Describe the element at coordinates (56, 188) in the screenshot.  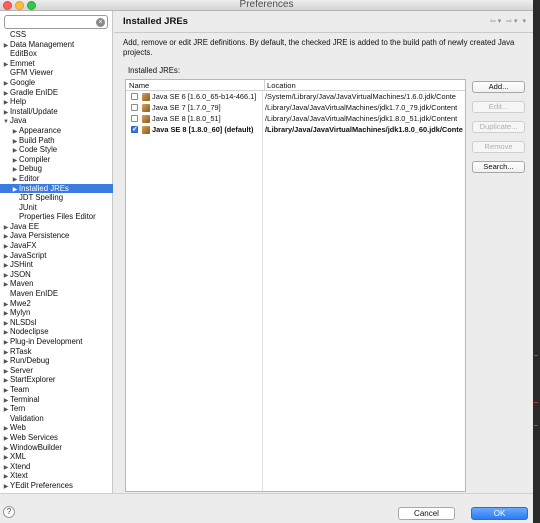
I see `tree-item: ▶ Installed JREs` at that location.